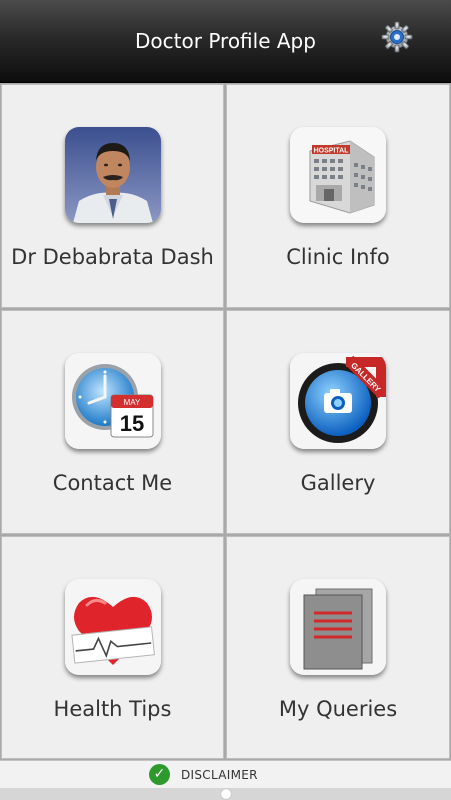 Image resolution: width=451 pixels, height=800 pixels. I want to click on tile-label: My Queries, so click(338, 709).